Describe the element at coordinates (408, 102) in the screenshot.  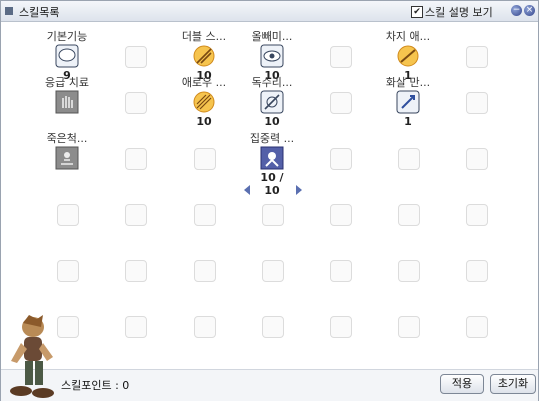
I see `arrow-crafting-icon` at that location.